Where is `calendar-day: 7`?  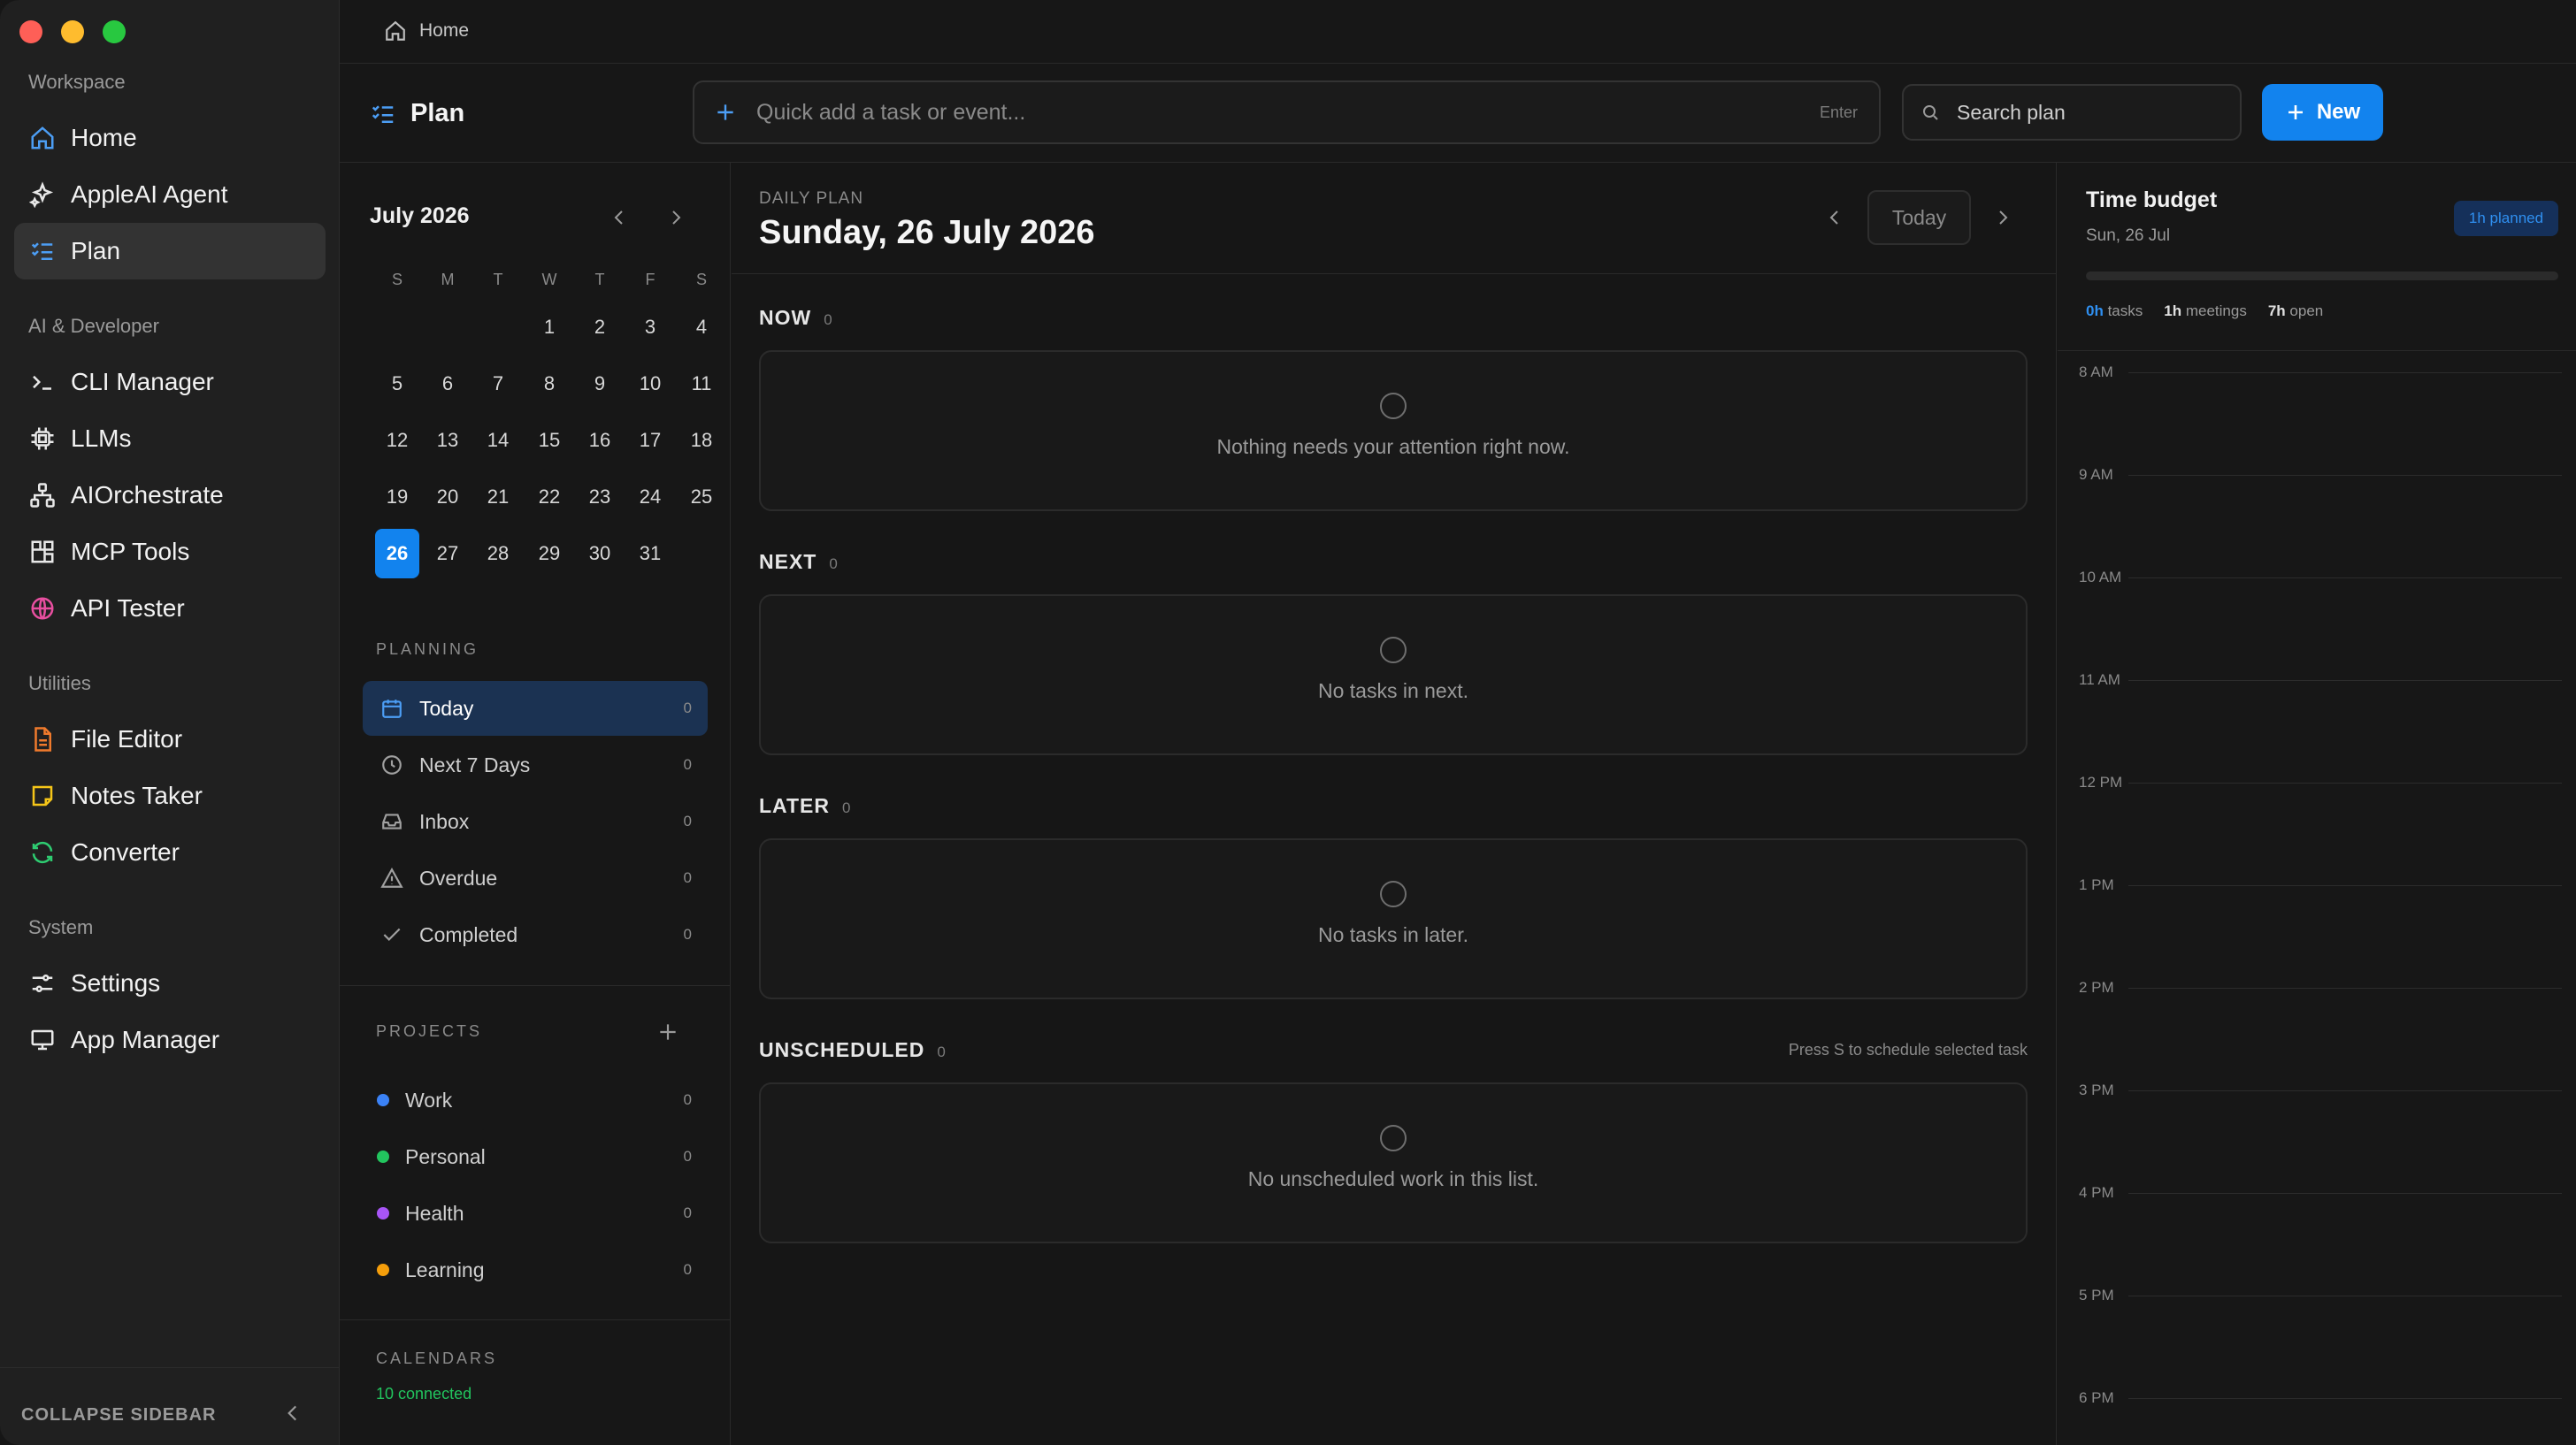
calendar-day: 7 is located at coordinates (498, 384).